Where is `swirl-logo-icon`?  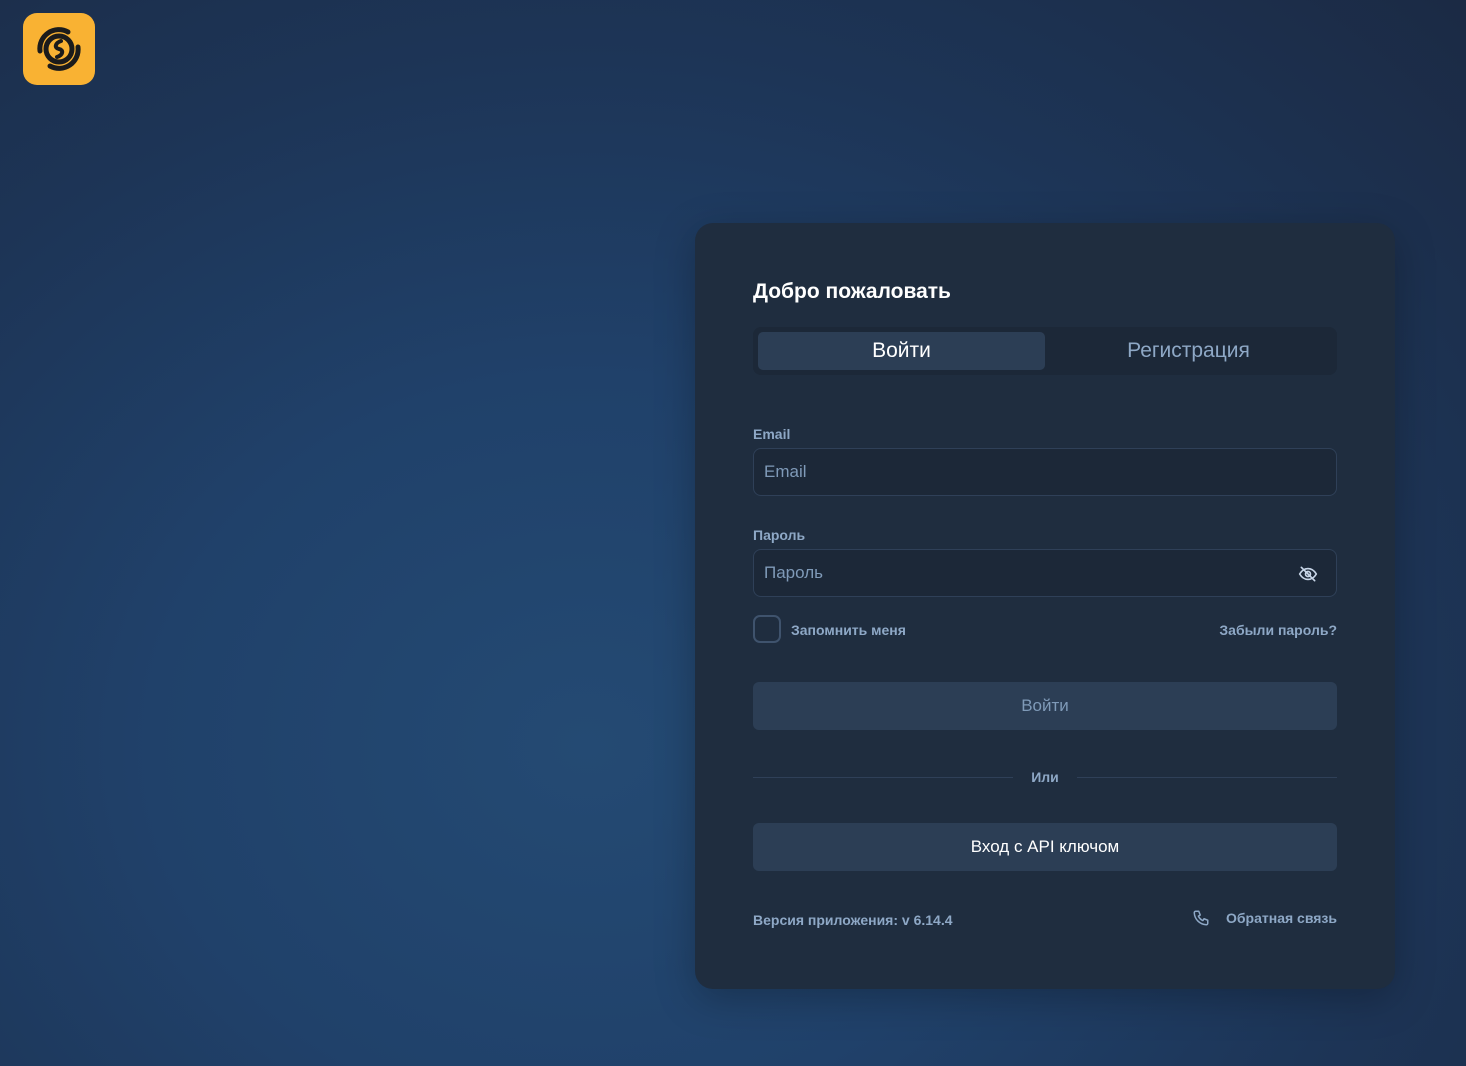
swirl-logo-icon is located at coordinates (59, 49).